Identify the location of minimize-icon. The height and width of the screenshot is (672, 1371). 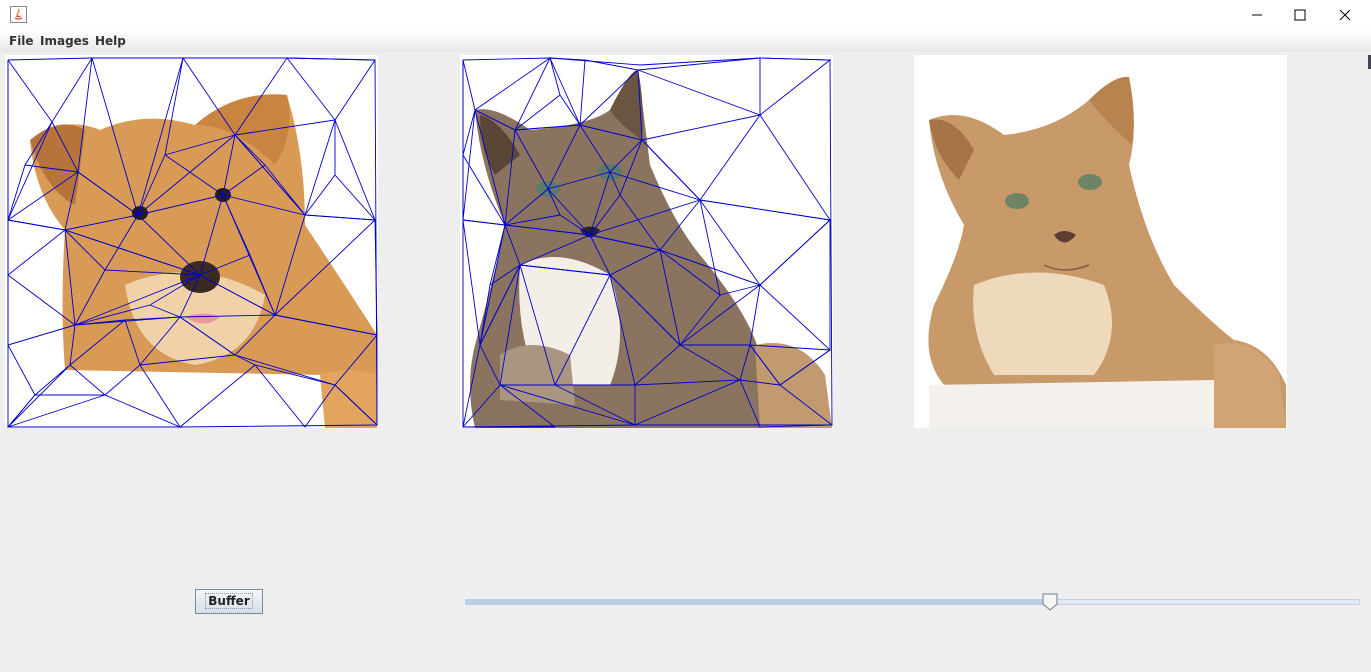
(1257, 15).